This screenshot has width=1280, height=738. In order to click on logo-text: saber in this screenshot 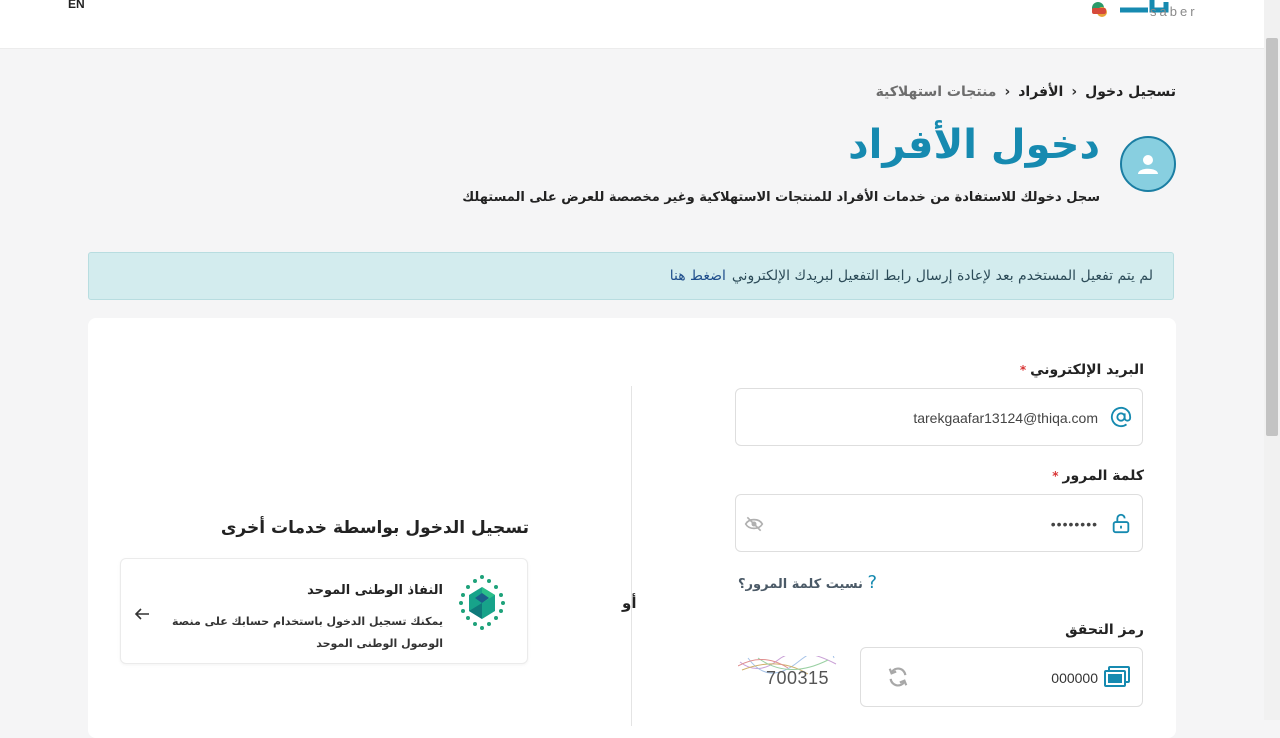, I will do `click(1174, 11)`.